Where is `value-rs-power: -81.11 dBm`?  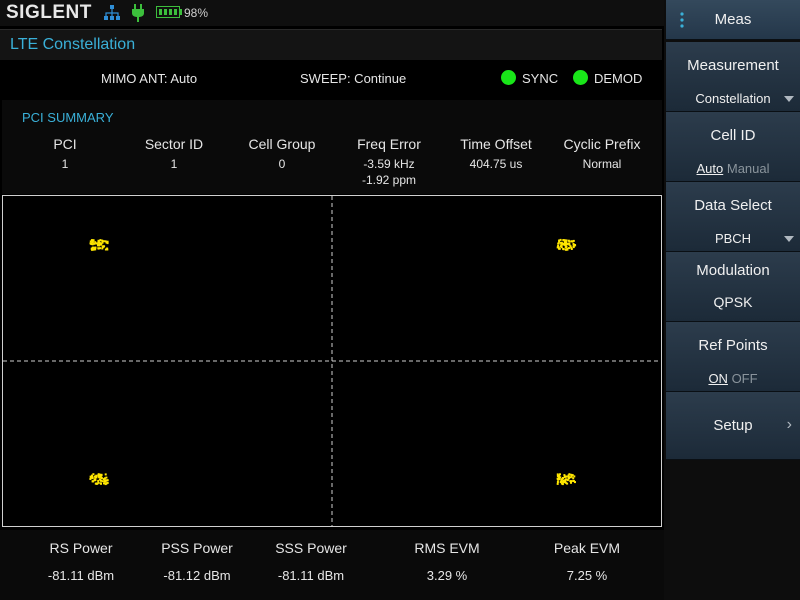
value-rs-power: -81.11 dBm is located at coordinates (81, 575).